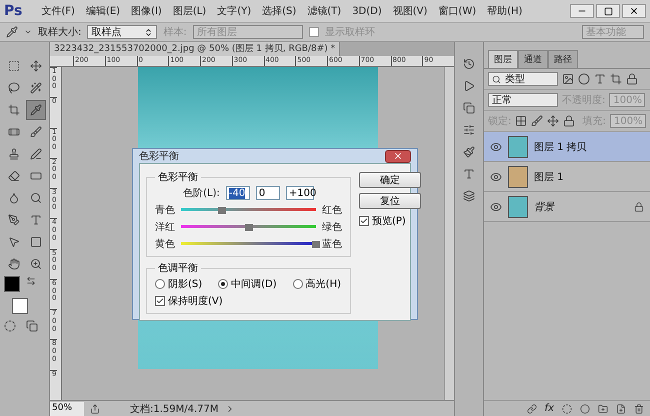 The image size is (650, 416). Describe the element at coordinates (367, 11) in the screenshot. I see `menu-item: 3D(D)` at that location.